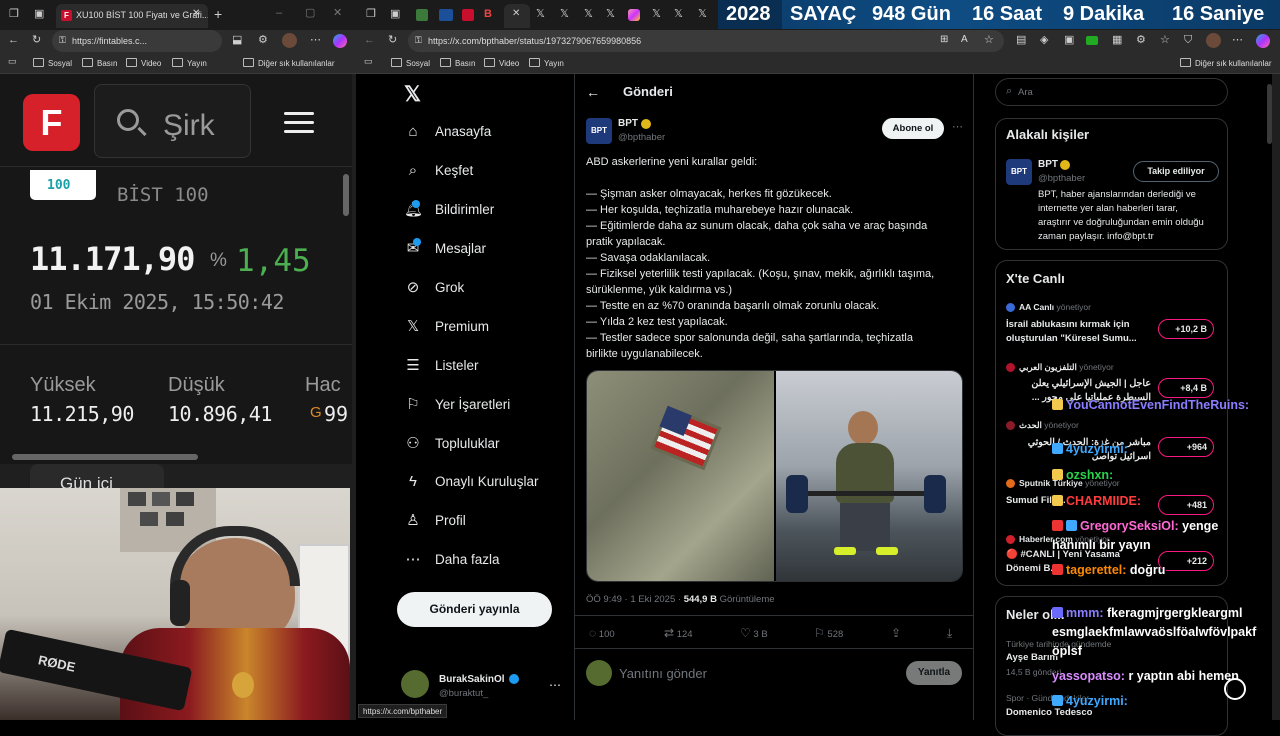 The height and width of the screenshot is (736, 1280). I want to click on bookmark-action: ⚐ 528, so click(828, 633).